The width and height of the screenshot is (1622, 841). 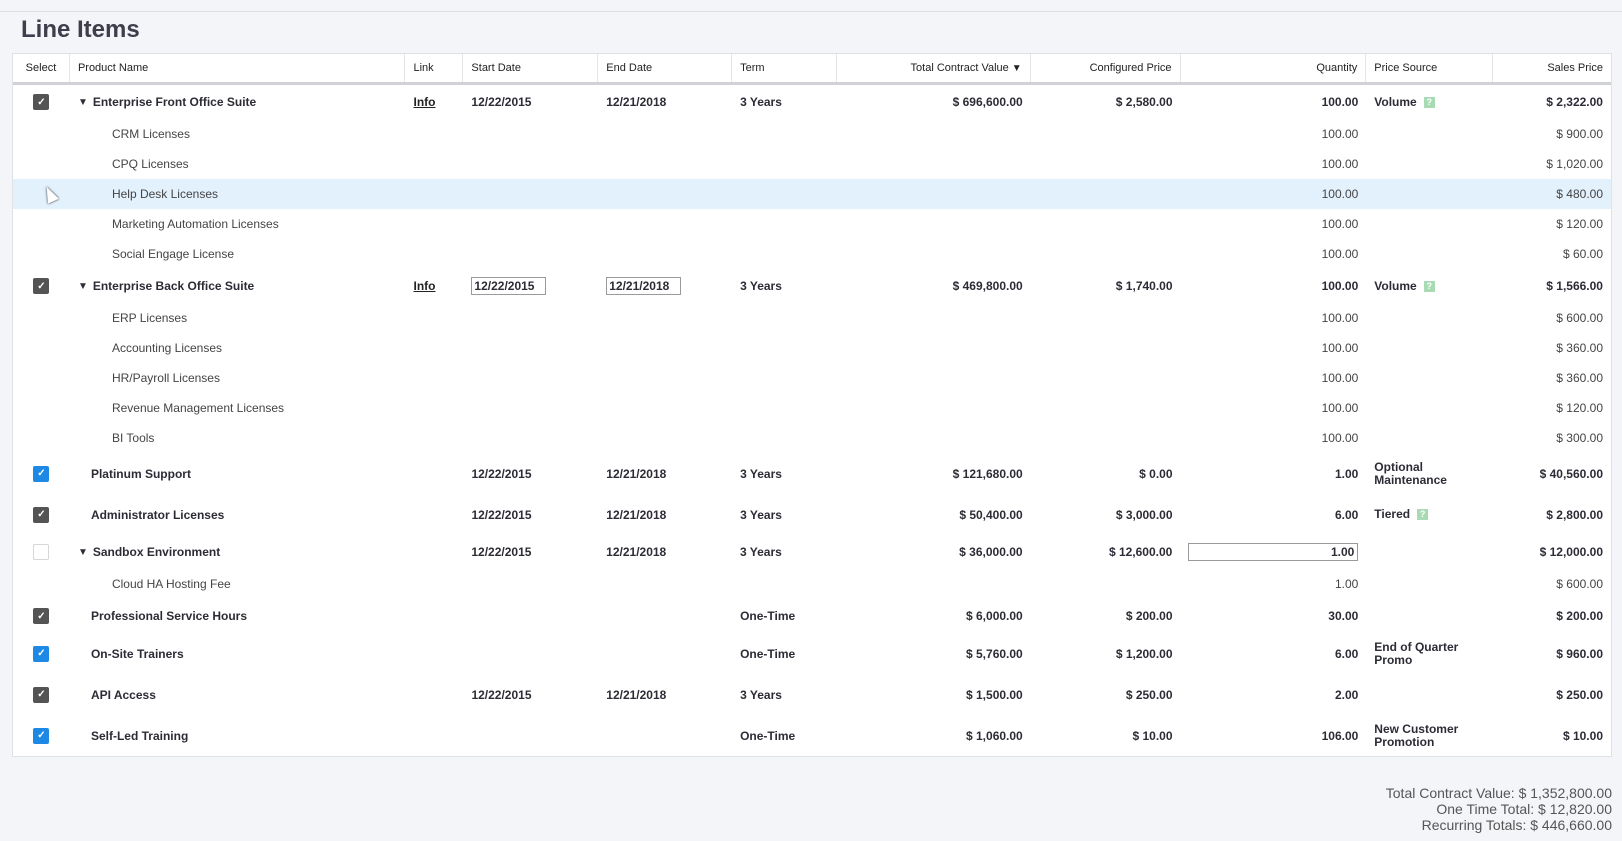 I want to click on configured-price-cell: $ 2,580.00, so click(x=1106, y=102).